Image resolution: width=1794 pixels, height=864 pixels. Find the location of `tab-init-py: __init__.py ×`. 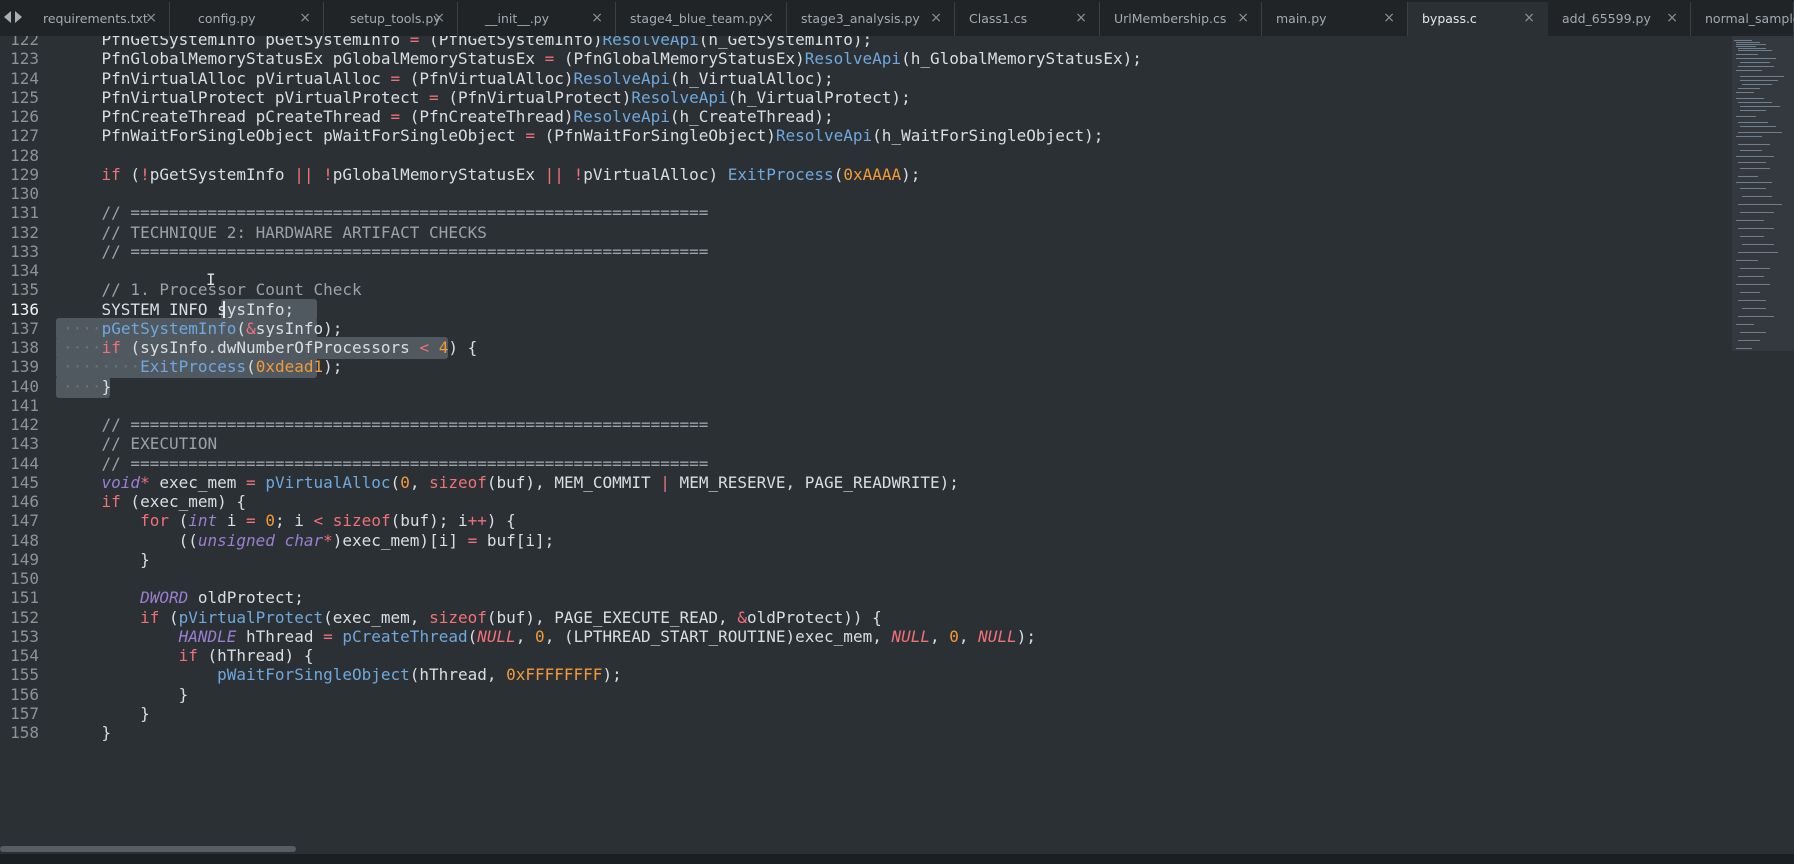

tab-init-py: __init__.py × is located at coordinates (543, 19).